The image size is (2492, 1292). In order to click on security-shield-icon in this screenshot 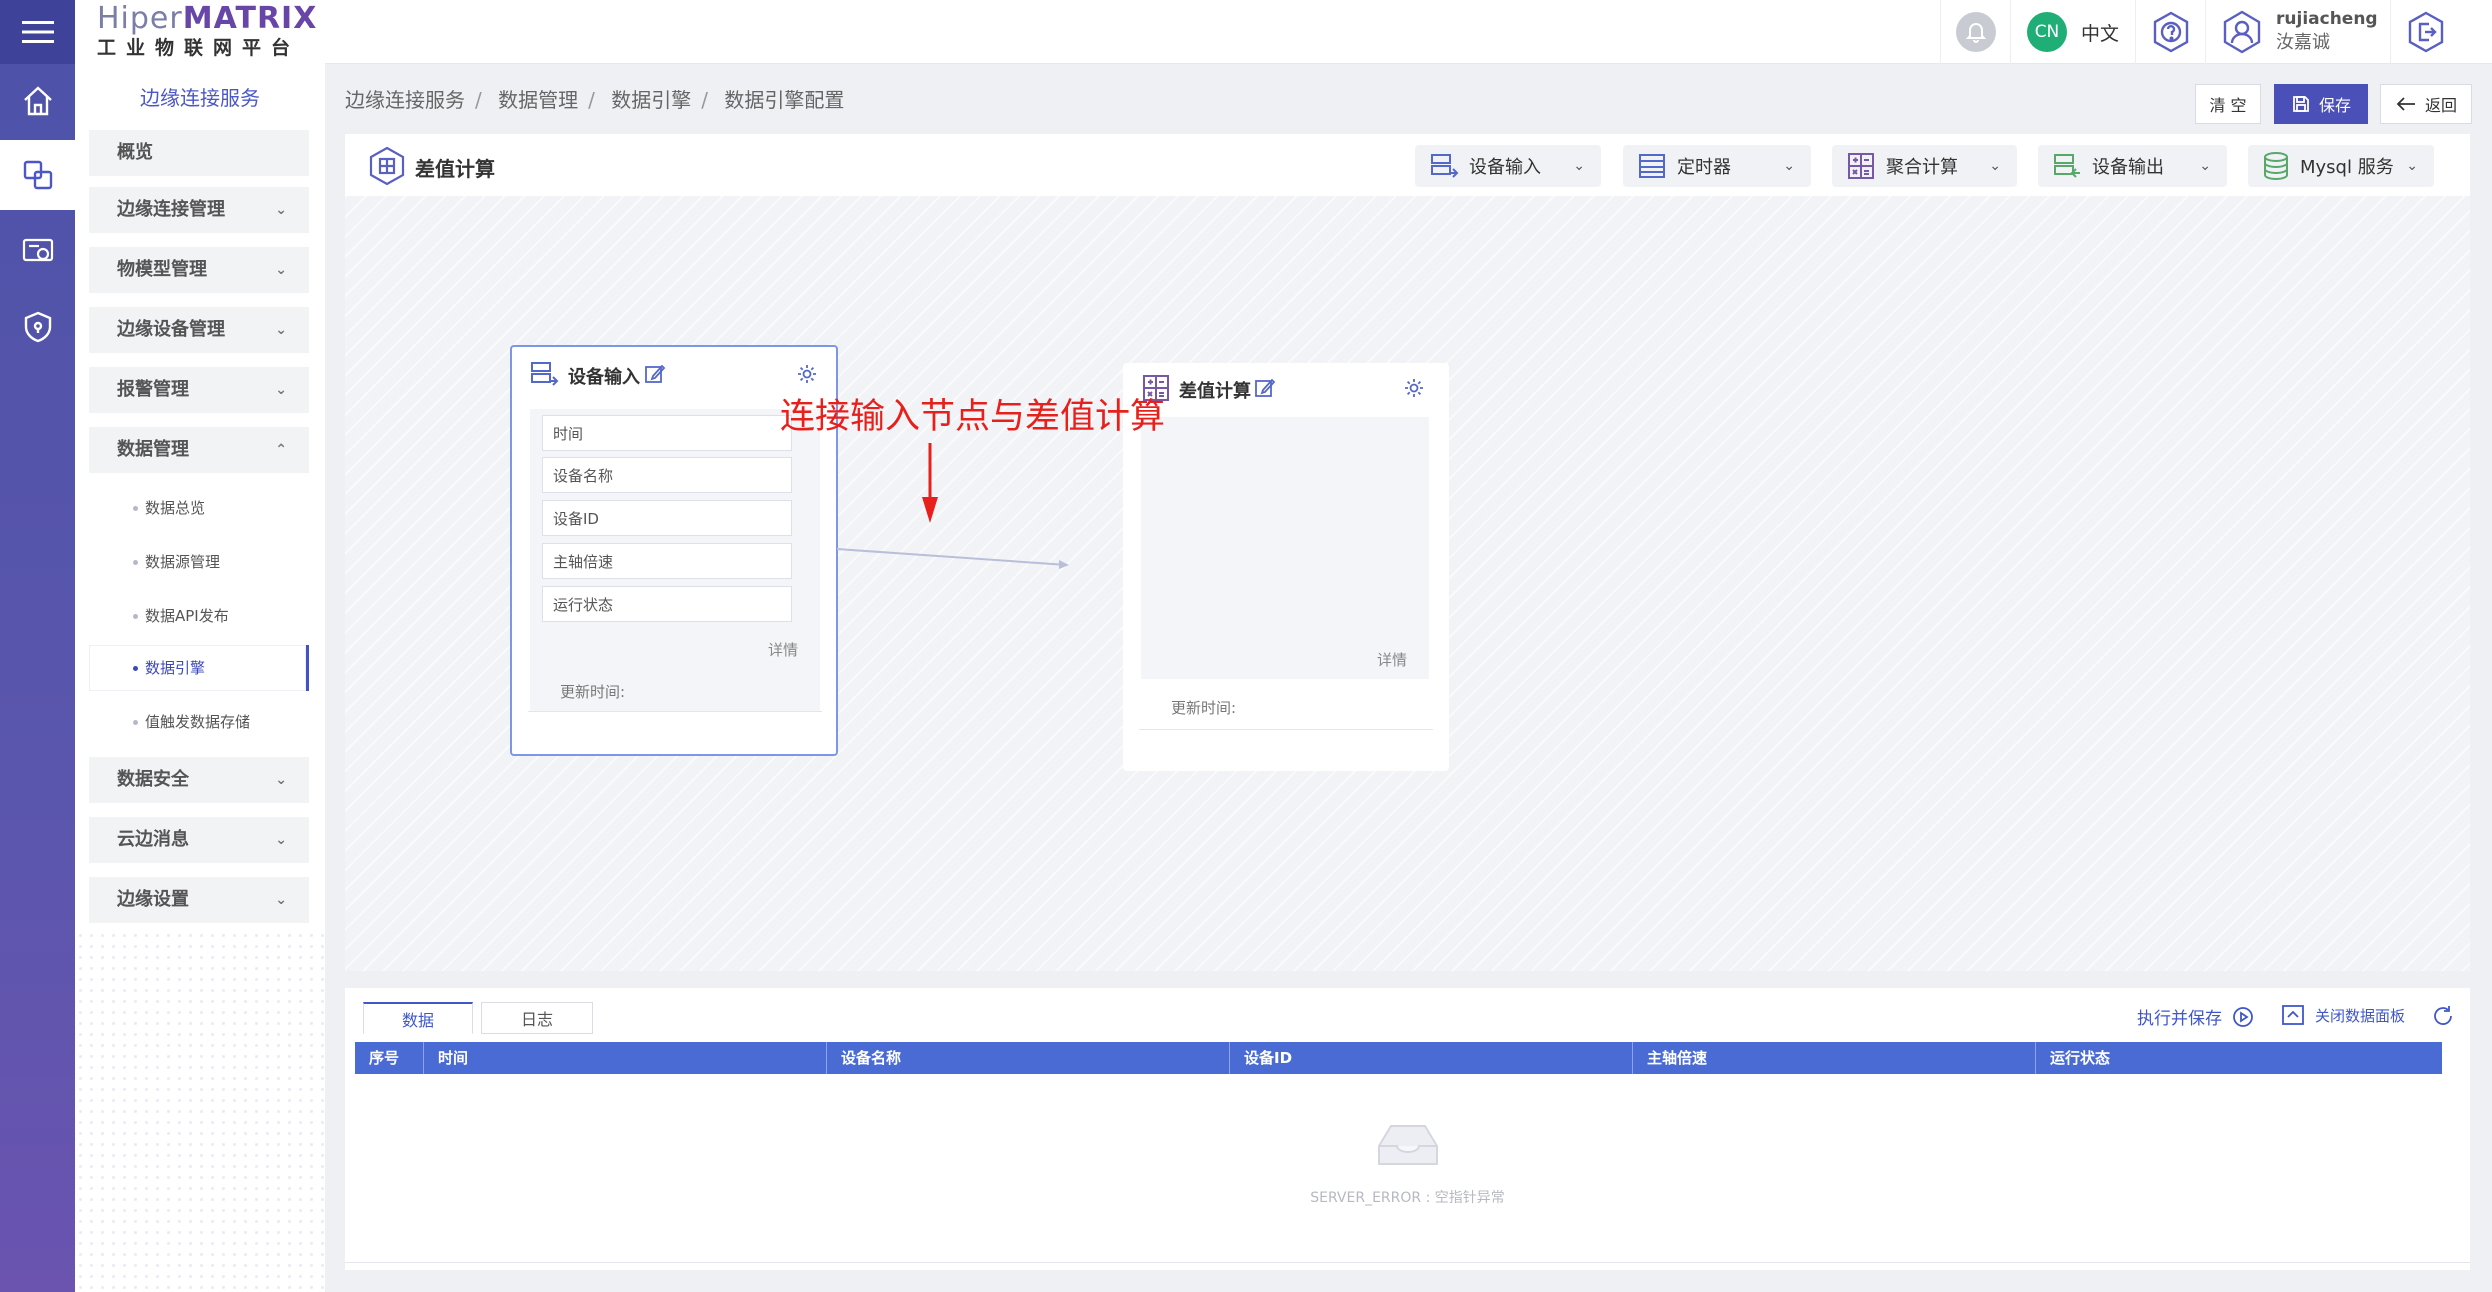, I will do `click(37, 327)`.